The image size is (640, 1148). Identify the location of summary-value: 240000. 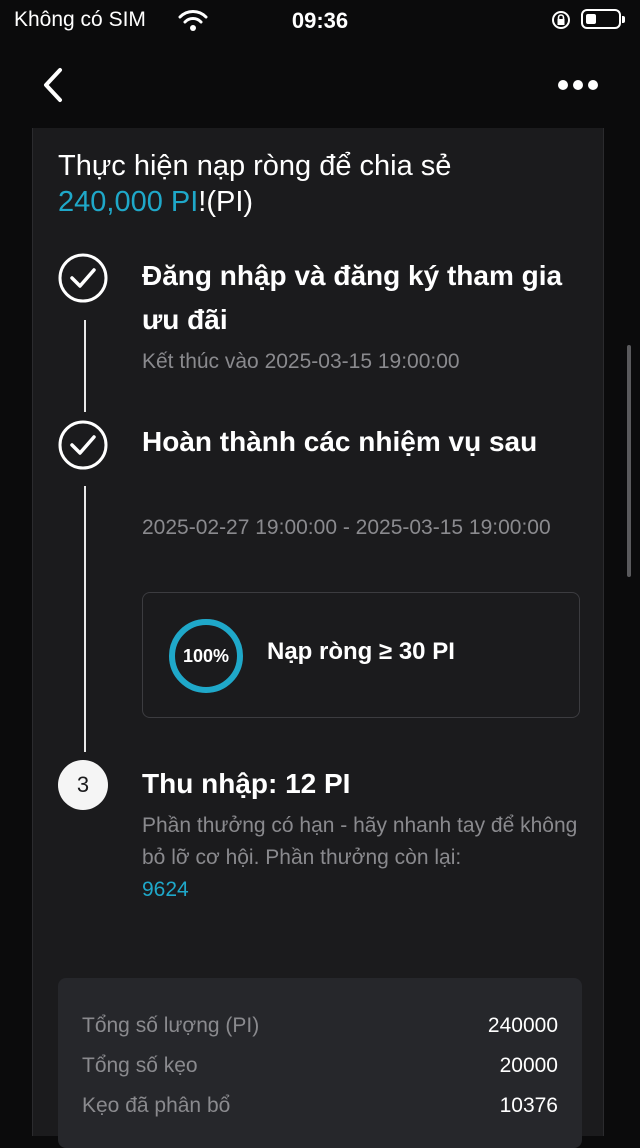
(522, 1025).